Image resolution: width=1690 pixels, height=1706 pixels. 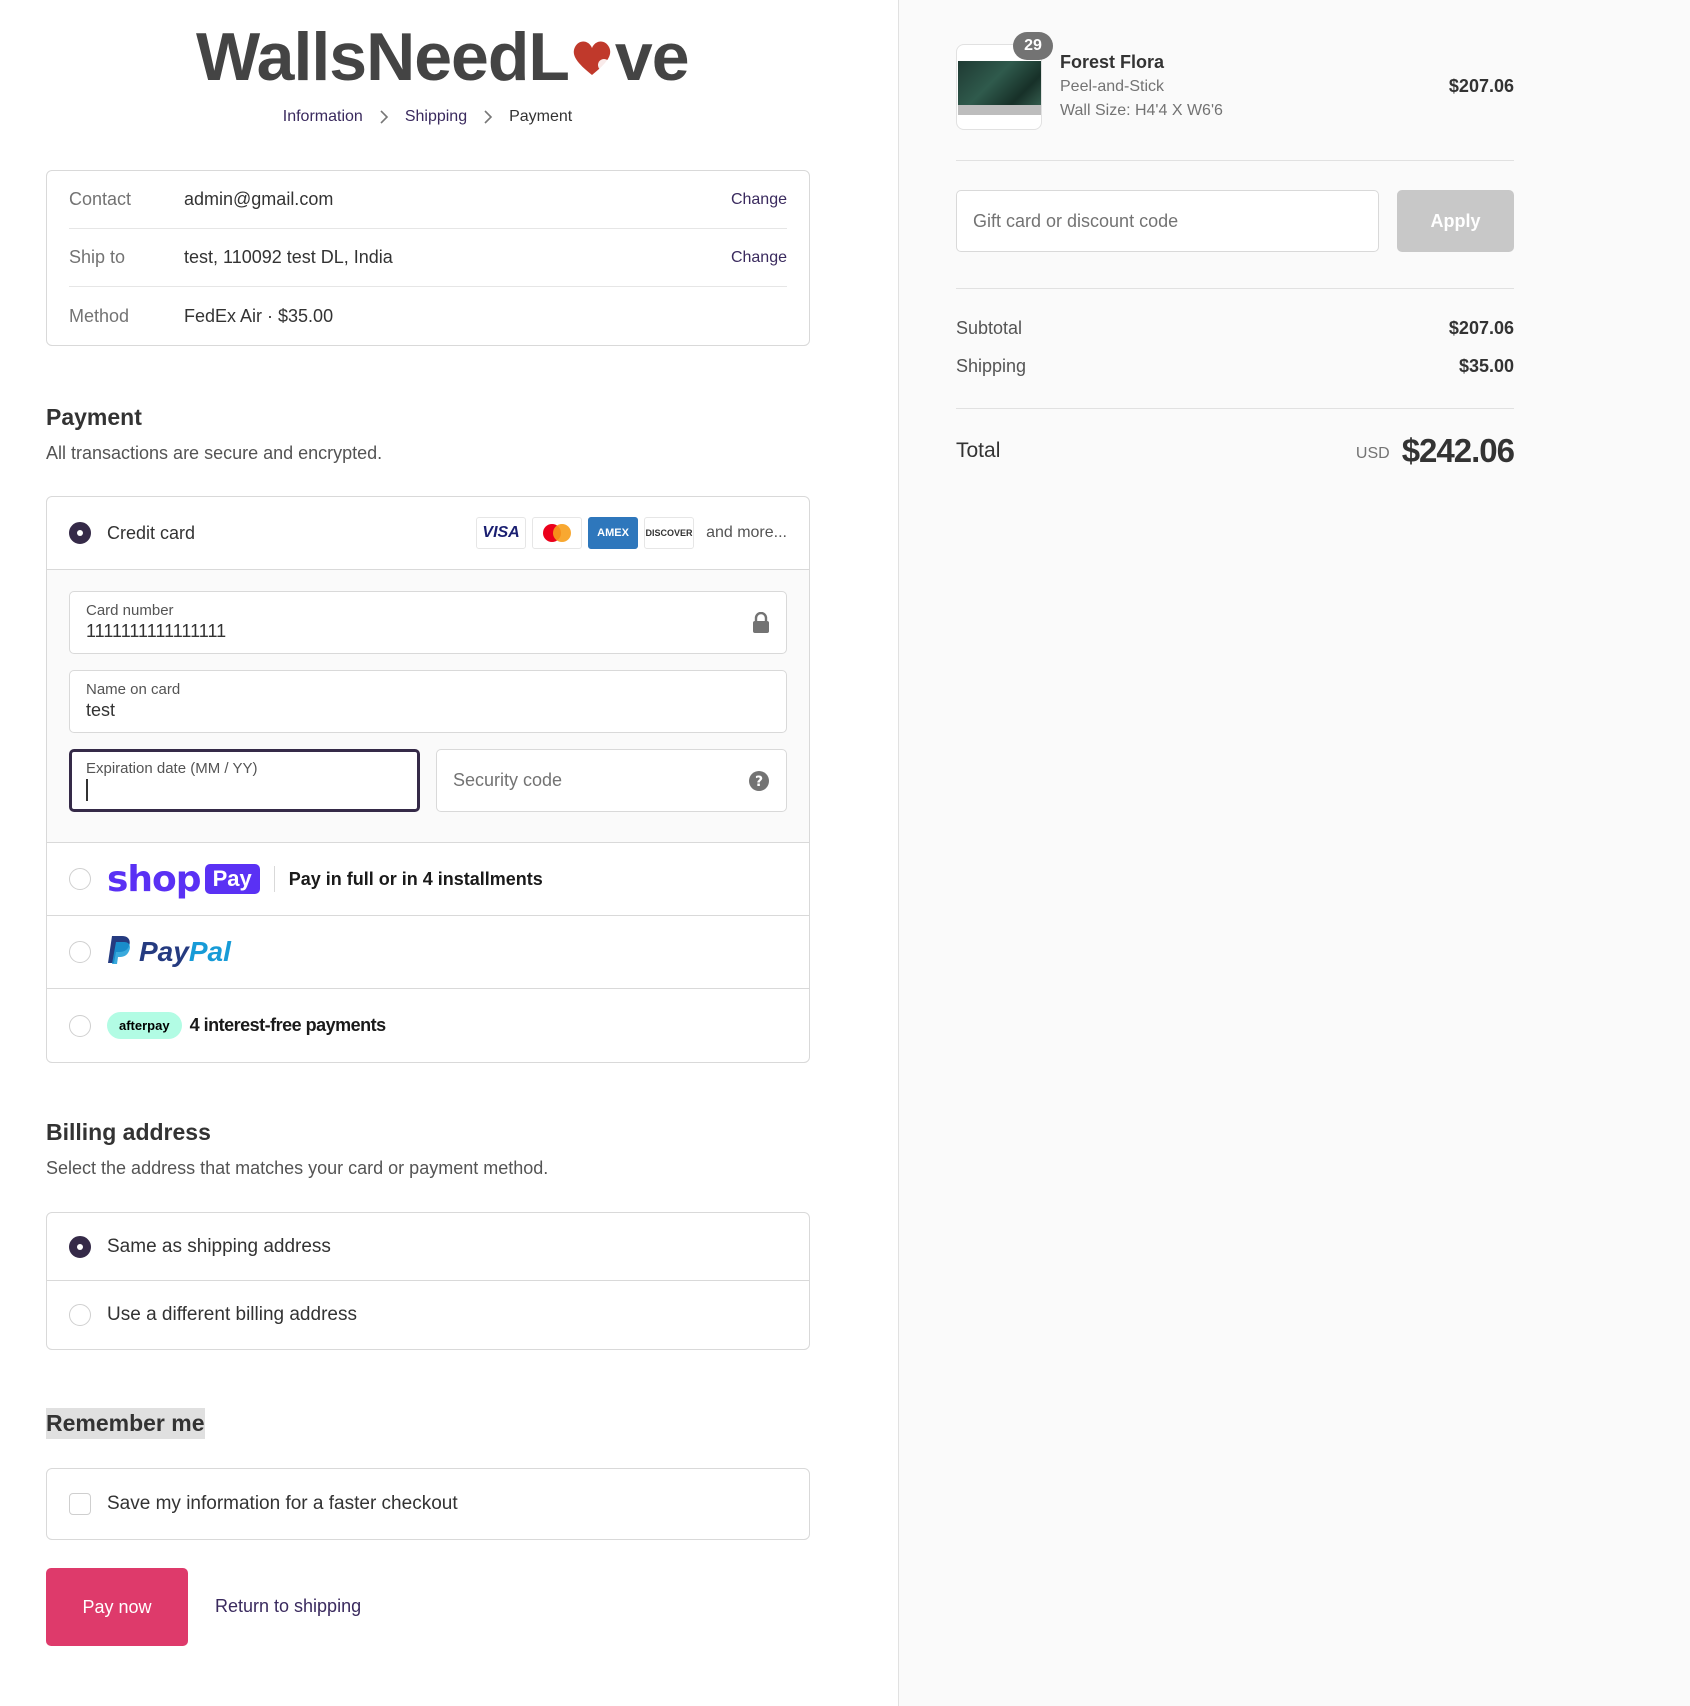 I want to click on paypal-wordmark-2: Pal, so click(x=209, y=951).